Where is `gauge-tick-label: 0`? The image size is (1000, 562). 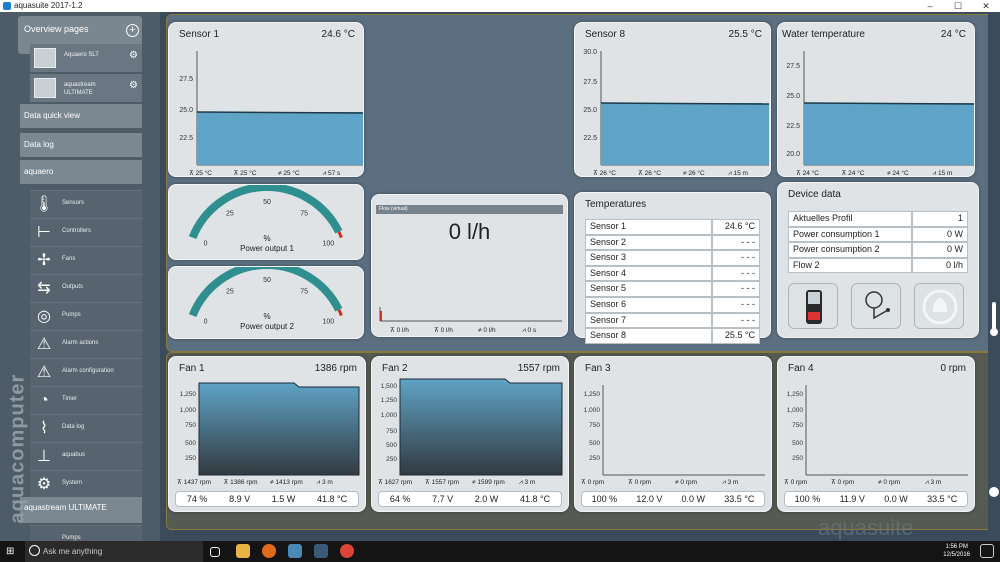
gauge-tick-label: 0 is located at coordinates (206, 244).